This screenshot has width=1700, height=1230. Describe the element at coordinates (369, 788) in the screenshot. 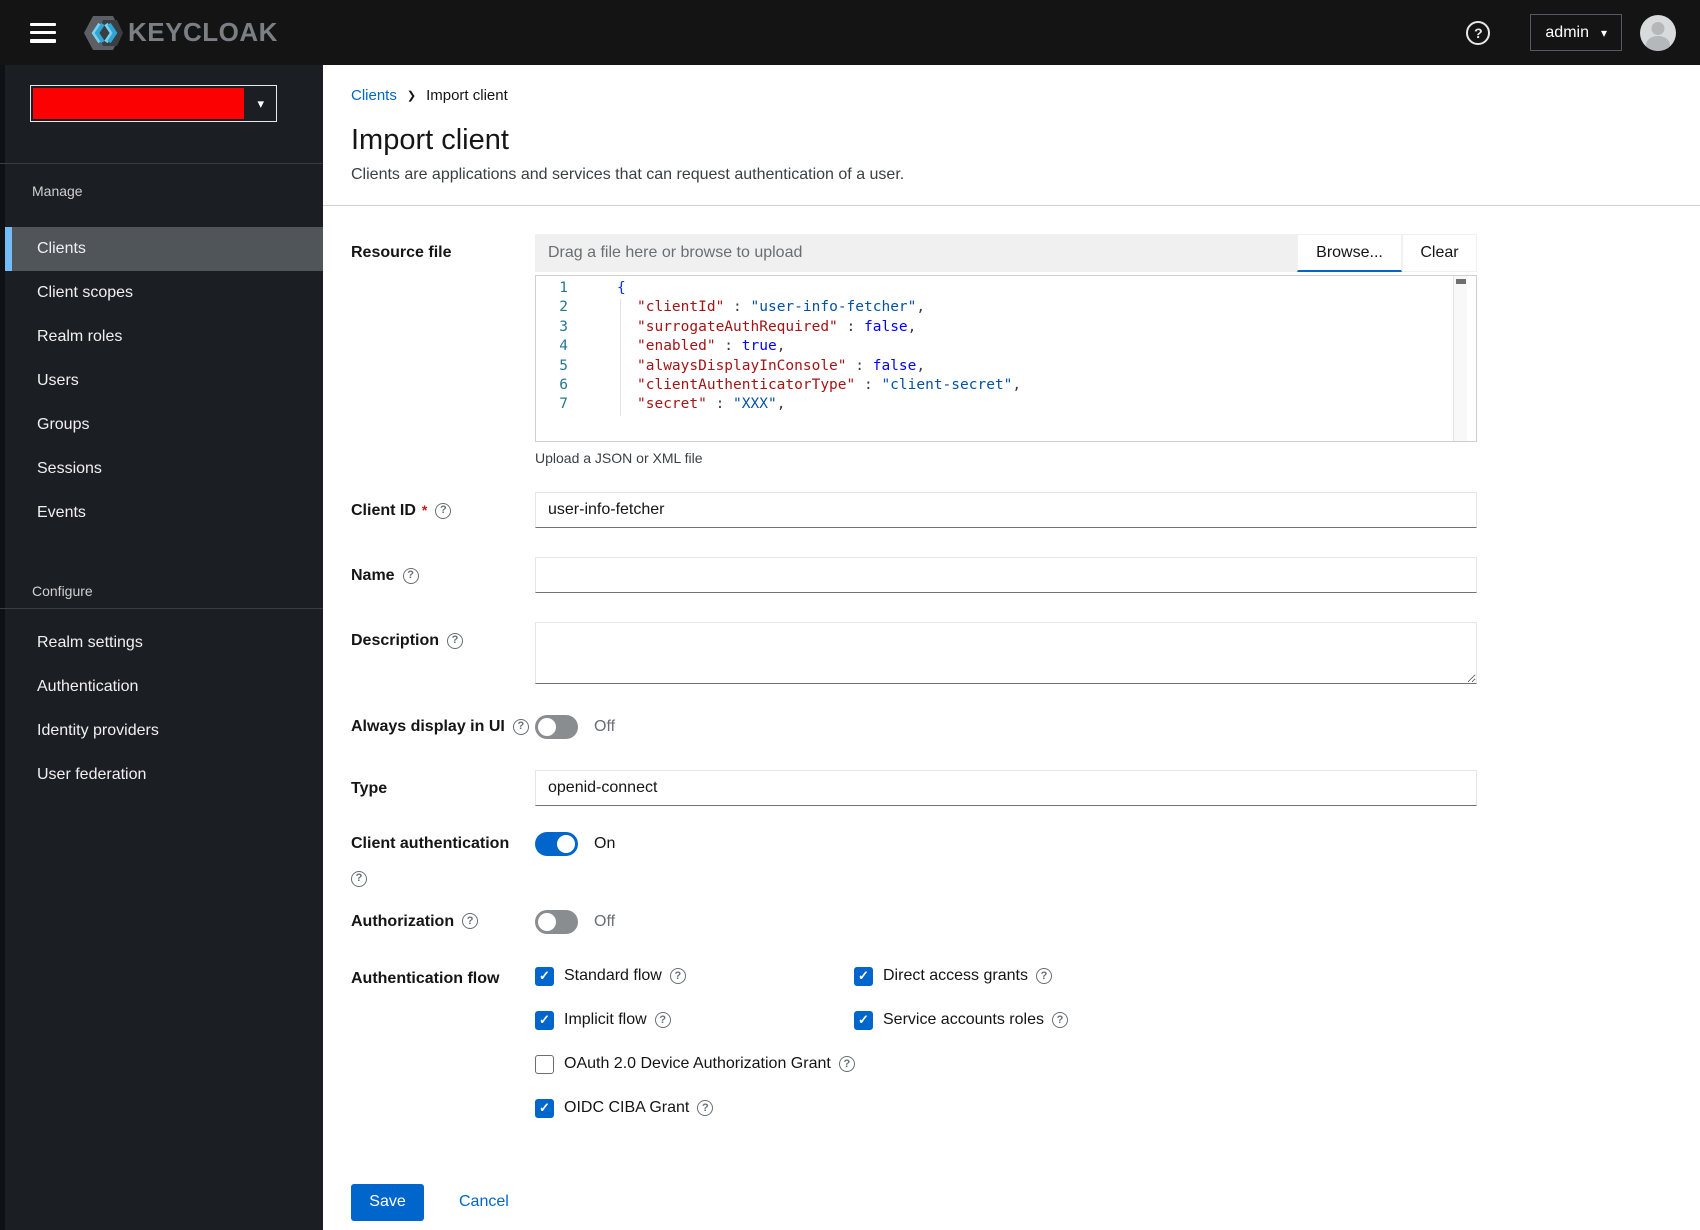

I see `type-label: Type` at that location.